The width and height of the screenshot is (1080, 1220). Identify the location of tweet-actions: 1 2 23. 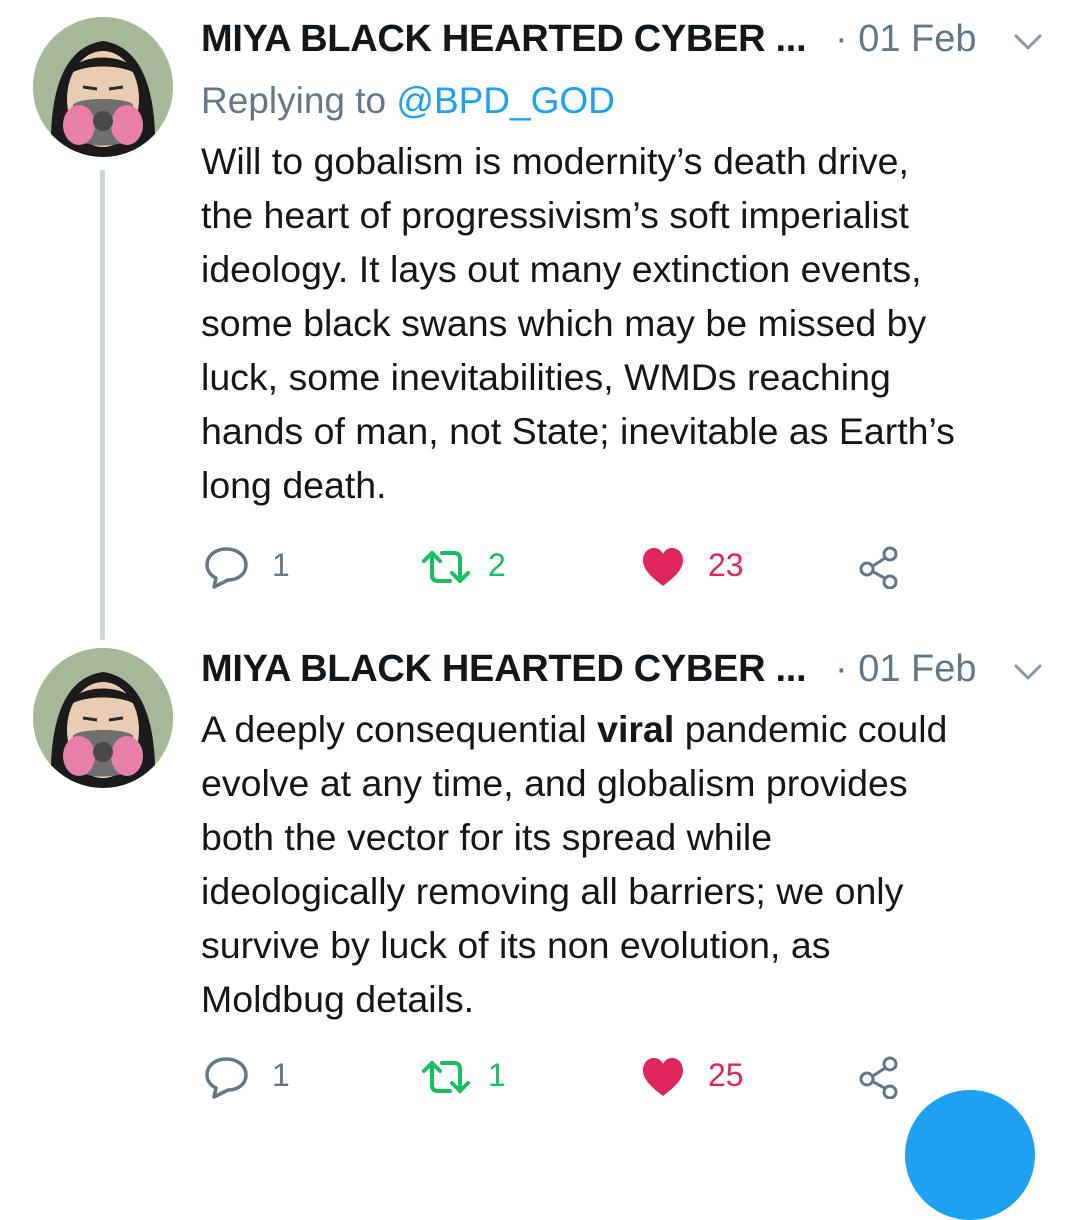
(540, 565).